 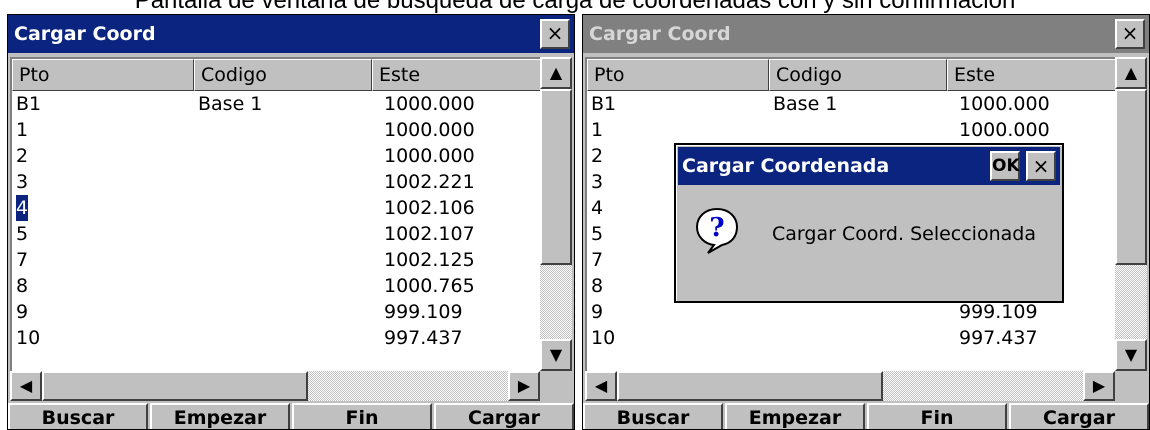 What do you see at coordinates (1005, 166) in the screenshot?
I see `ok-button: OK` at bounding box center [1005, 166].